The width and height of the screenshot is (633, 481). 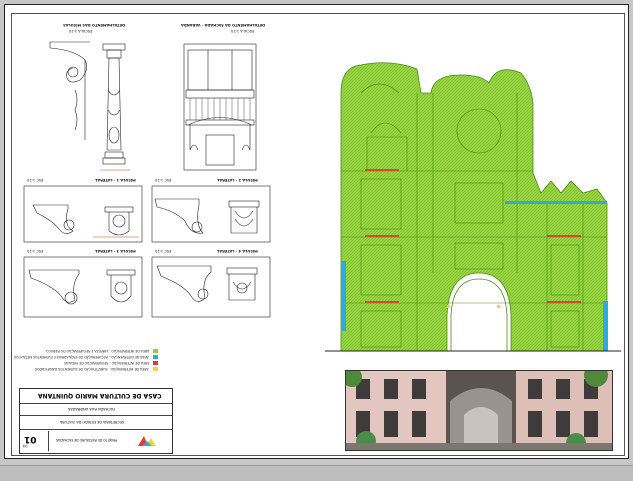 I want to click on sheet-number-box: 01 04, so click(x=34, y=441).